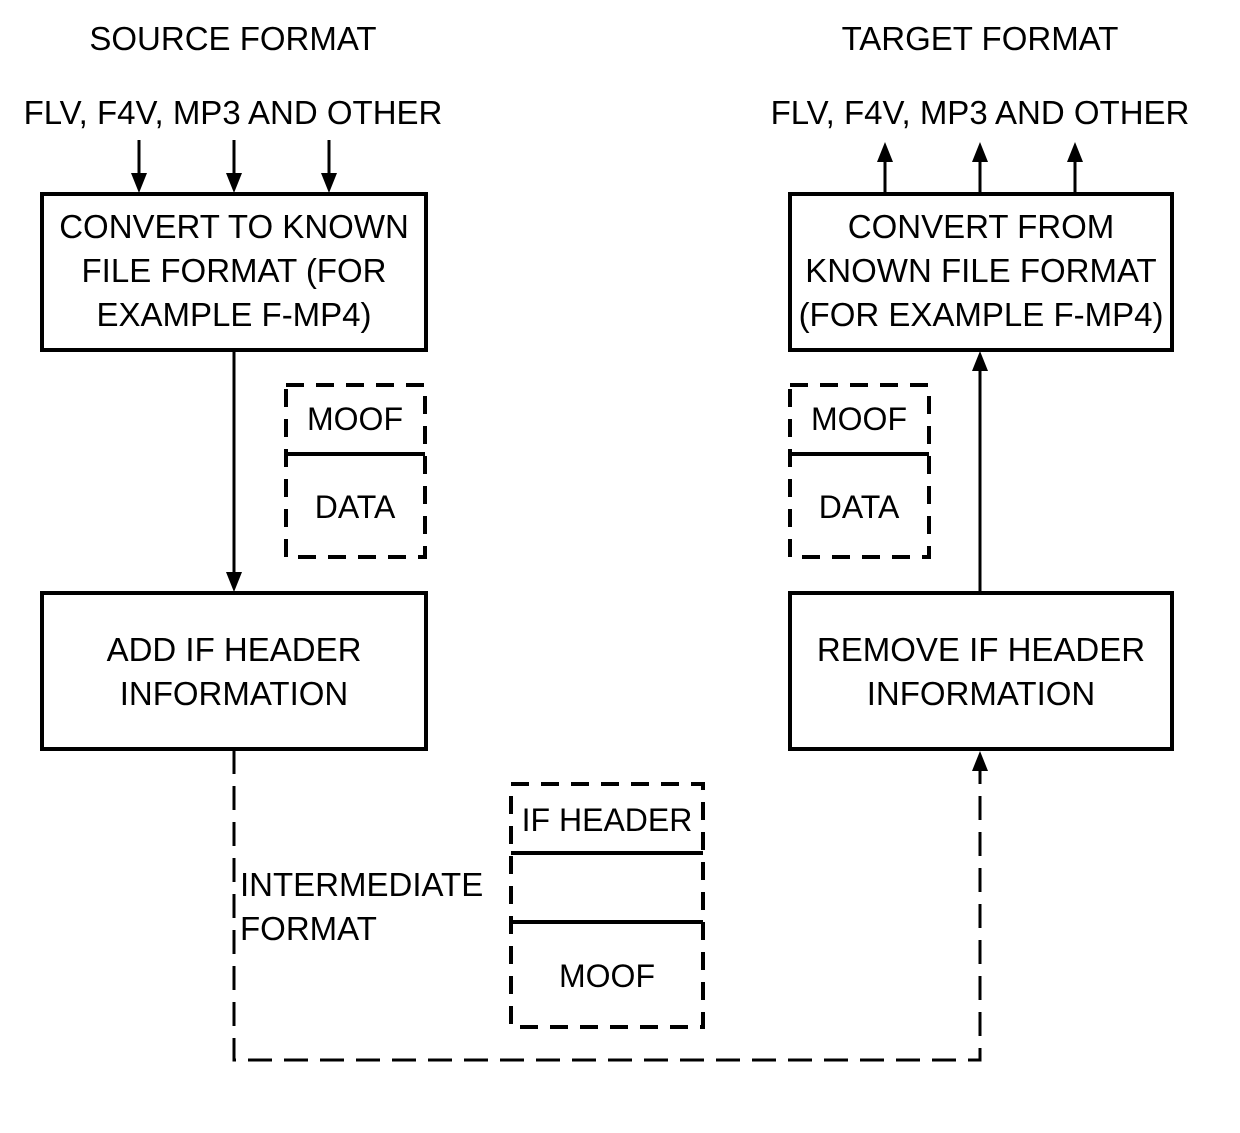 Image resolution: width=1240 pixels, height=1133 pixels. I want to click on box-text-line: FILE FORMAT (FOR, so click(234, 270).